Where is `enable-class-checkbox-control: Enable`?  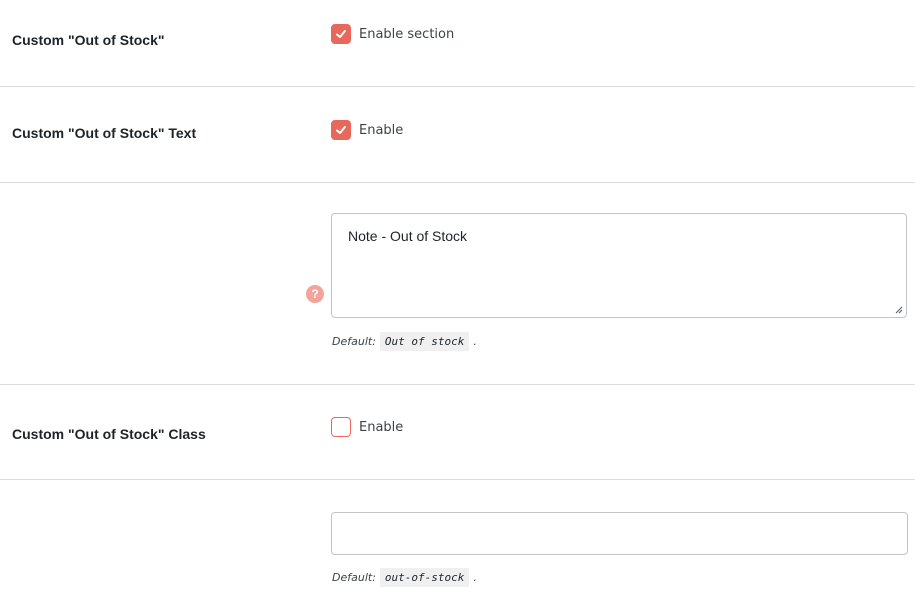 enable-class-checkbox-control: Enable is located at coordinates (367, 427).